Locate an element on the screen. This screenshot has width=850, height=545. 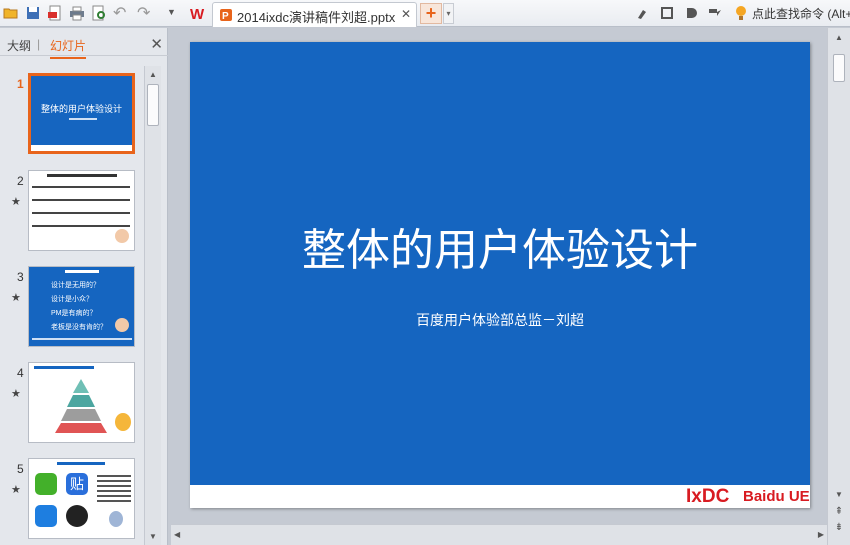
baidu-ue-logo: Baidu UE is located at coordinates (776, 496).